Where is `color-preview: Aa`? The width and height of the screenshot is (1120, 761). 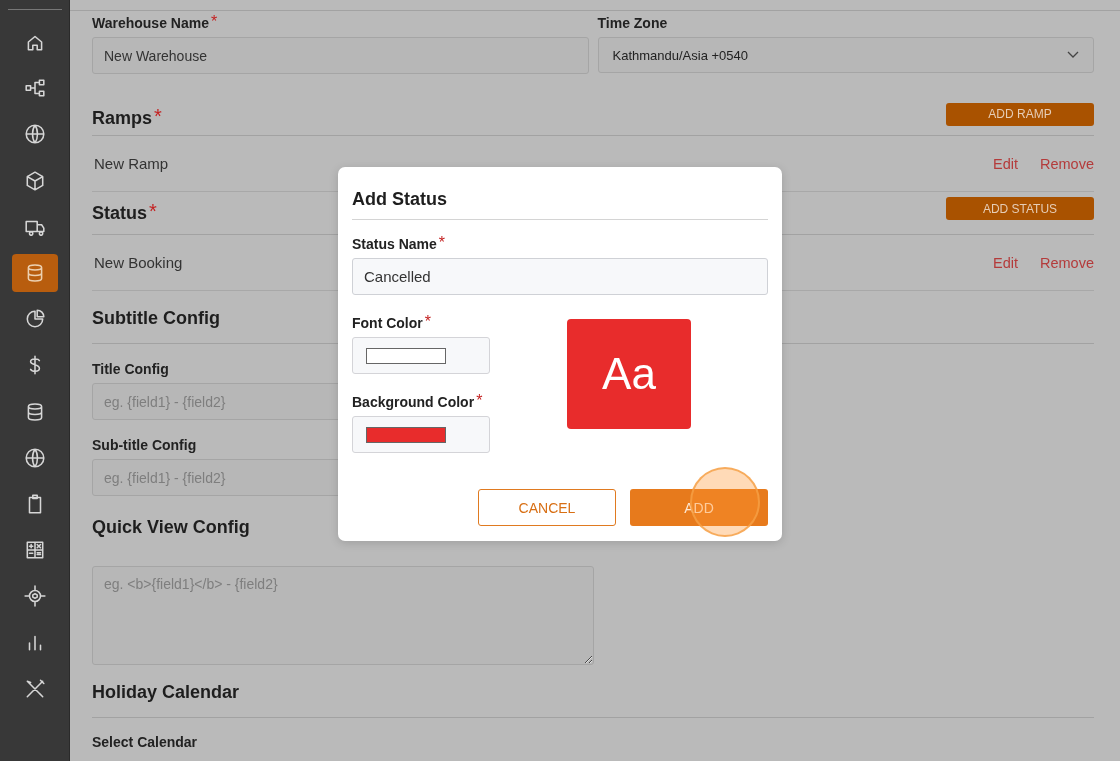
color-preview: Aa is located at coordinates (629, 374).